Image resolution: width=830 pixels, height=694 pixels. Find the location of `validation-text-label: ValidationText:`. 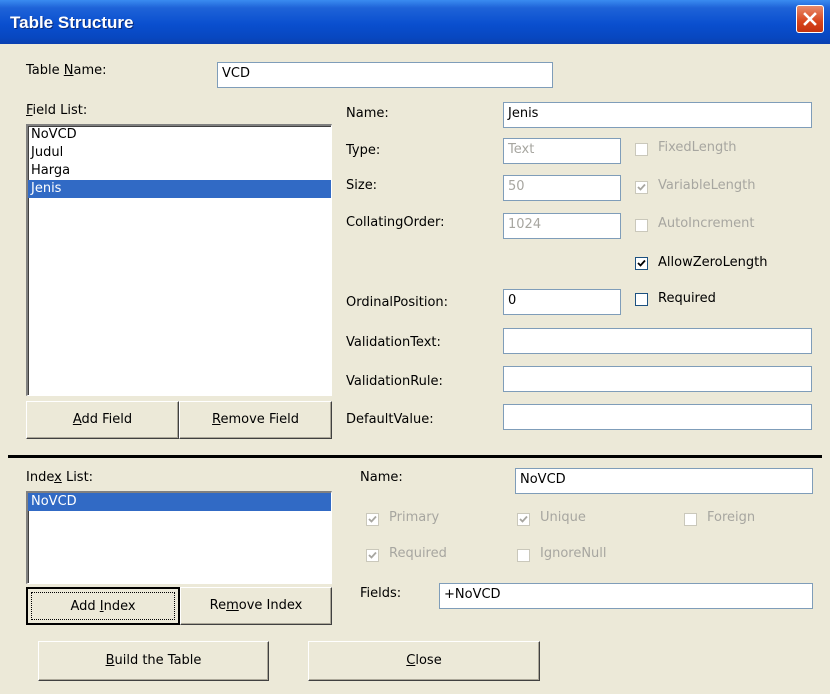

validation-text-label: ValidationText: is located at coordinates (393, 342).